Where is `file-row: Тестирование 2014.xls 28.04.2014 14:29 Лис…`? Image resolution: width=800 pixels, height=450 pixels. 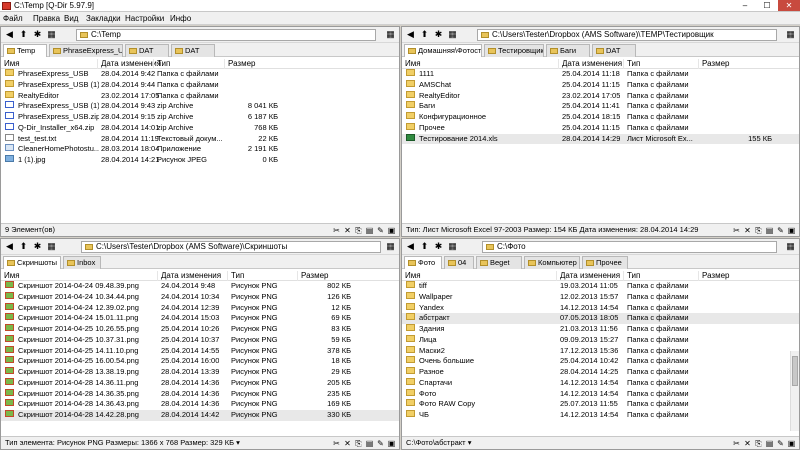 file-row: Тестирование 2014.xls 28.04.2014 14:29 Лис… is located at coordinates (600, 139).